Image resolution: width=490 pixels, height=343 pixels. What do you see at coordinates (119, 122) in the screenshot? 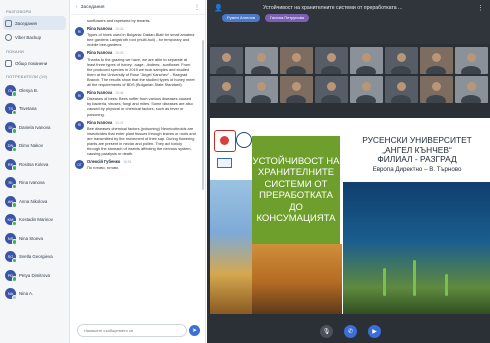
I see `message-time: 10:47` at bounding box center [119, 122].